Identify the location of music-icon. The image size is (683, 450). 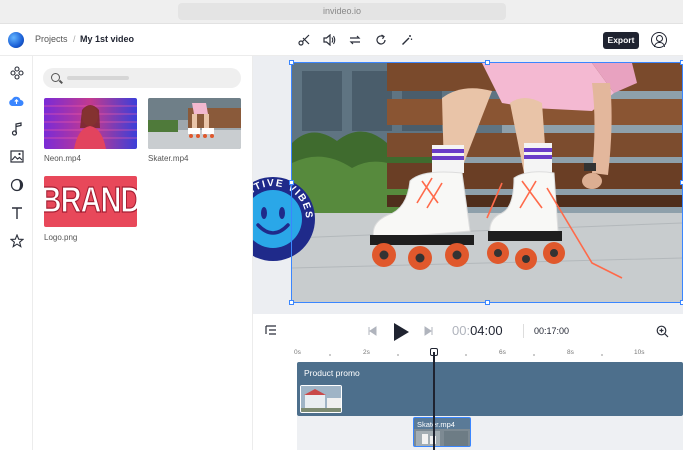
(16, 128).